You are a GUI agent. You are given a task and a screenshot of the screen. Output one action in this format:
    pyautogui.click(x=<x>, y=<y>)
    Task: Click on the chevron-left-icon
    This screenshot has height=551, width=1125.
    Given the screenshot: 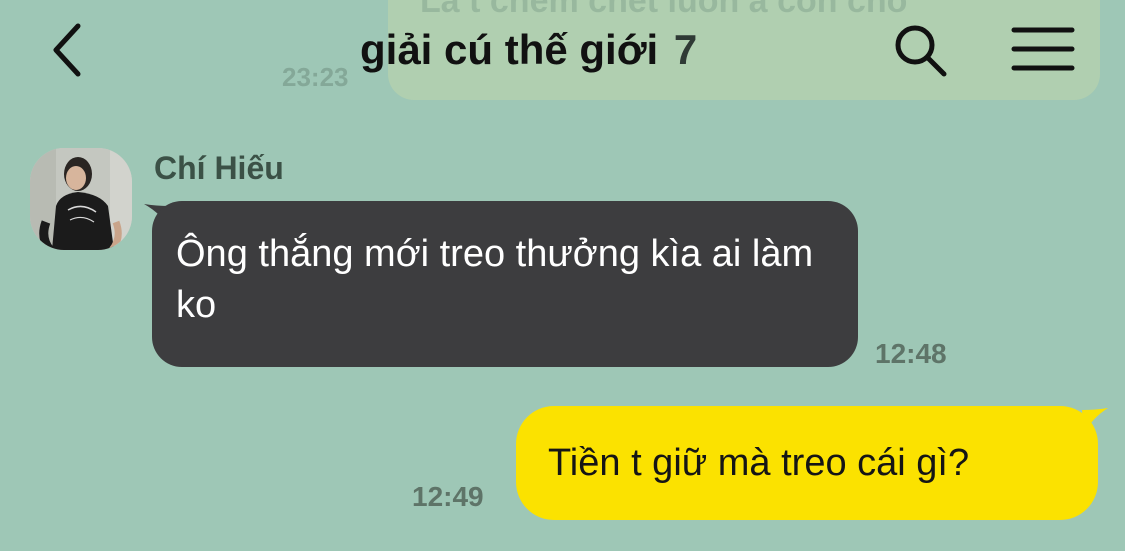 What is the action you would take?
    pyautogui.click(x=67, y=50)
    